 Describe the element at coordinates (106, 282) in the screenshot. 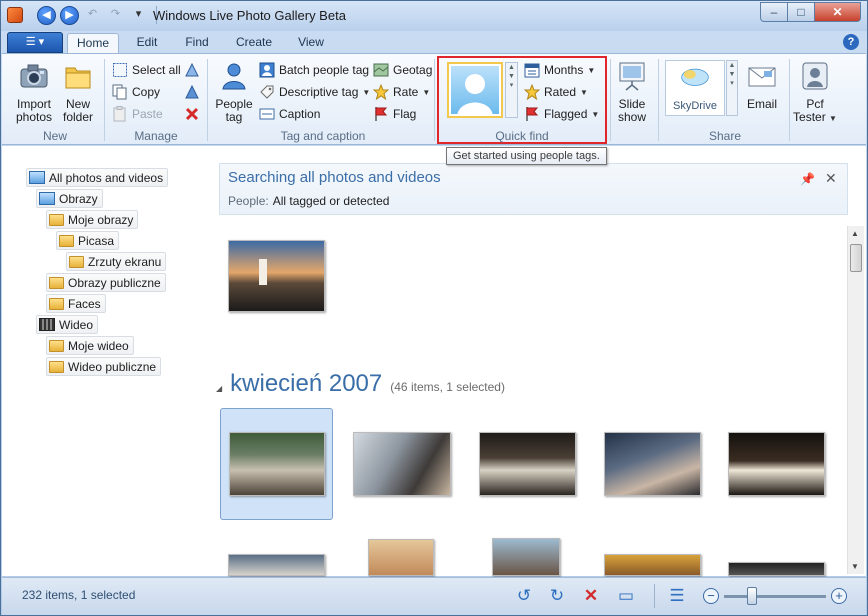

I see `tree-item-obrazy-publiczne: Obrazy publiczne` at that location.